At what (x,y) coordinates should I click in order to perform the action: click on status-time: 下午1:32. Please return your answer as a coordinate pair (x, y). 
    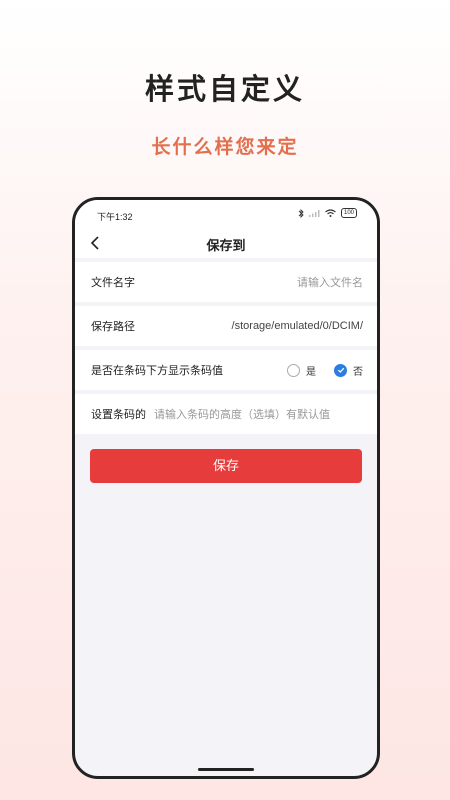
    Looking at the image, I should click on (115, 217).